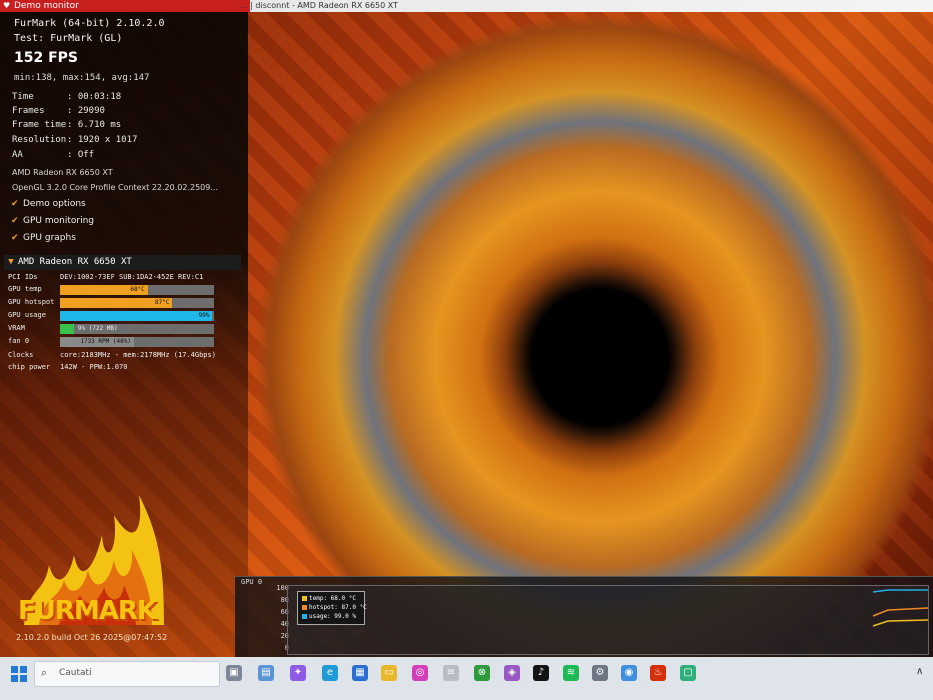  I want to click on vram-value: 9% (722 MB), so click(97, 328).